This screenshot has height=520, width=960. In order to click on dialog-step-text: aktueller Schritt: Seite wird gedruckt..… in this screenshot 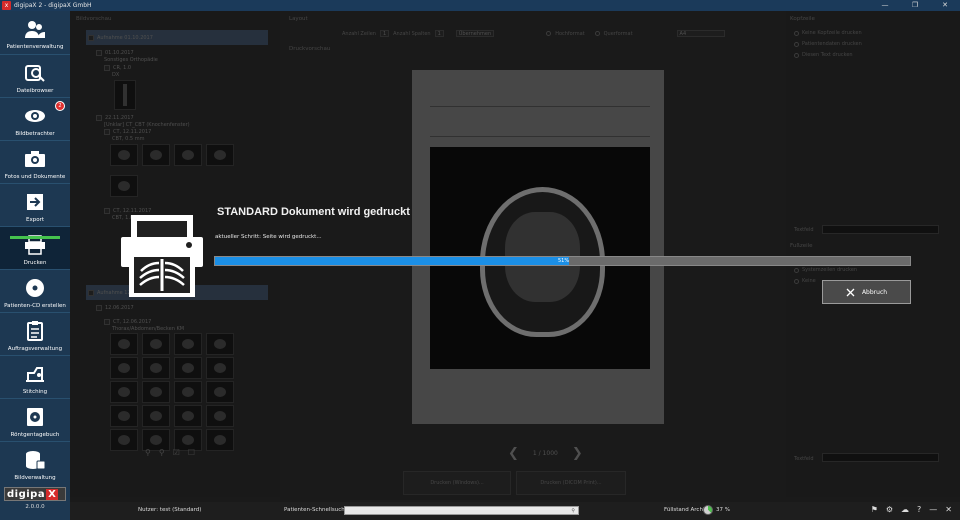, I will do `click(268, 237)`.